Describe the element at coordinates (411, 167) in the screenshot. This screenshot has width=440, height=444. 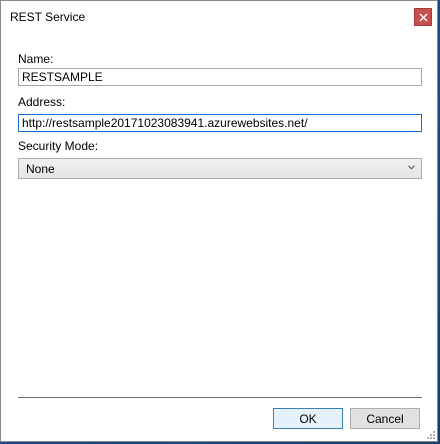
I see `chevron-down-icon` at that location.